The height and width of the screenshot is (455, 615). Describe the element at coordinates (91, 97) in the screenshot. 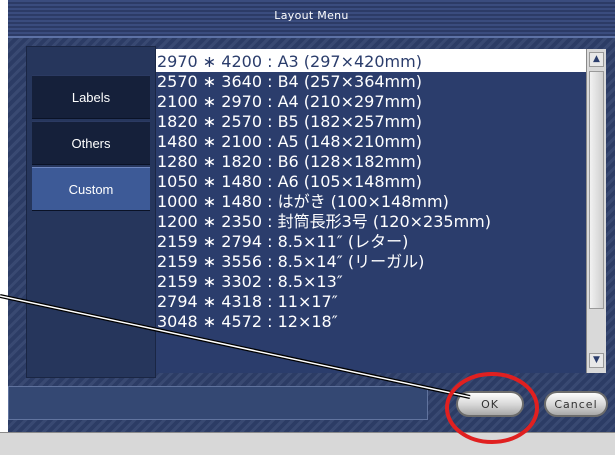

I see `sidebar-item-labels: Labels` at that location.